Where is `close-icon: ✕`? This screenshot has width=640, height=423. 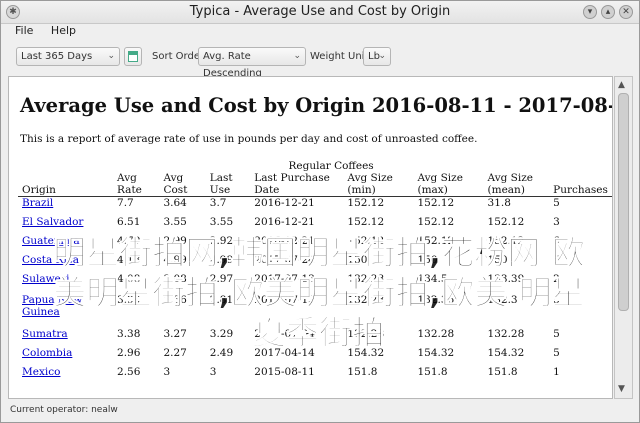
close-icon: ✕ is located at coordinates (626, 12).